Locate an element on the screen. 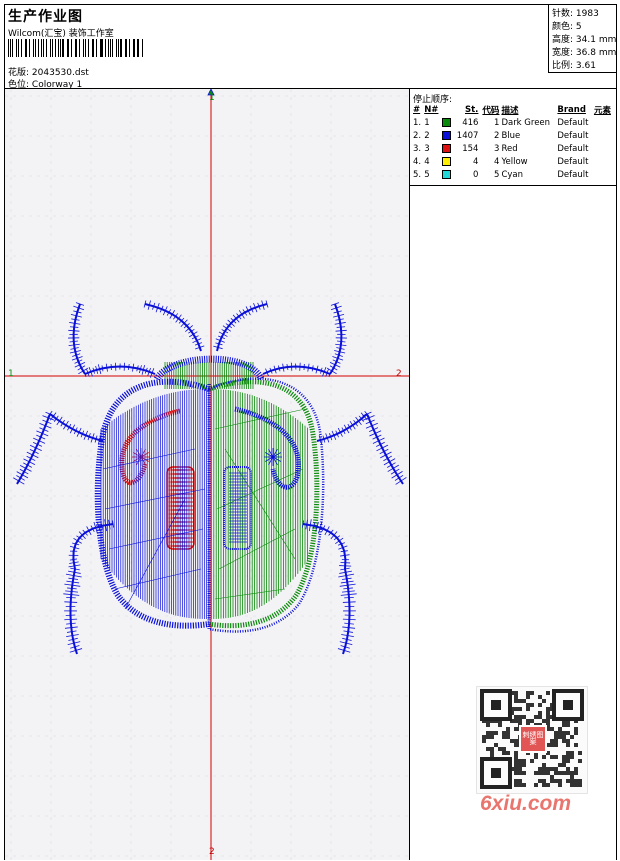  col-description: 描述 is located at coordinates (510, 110).